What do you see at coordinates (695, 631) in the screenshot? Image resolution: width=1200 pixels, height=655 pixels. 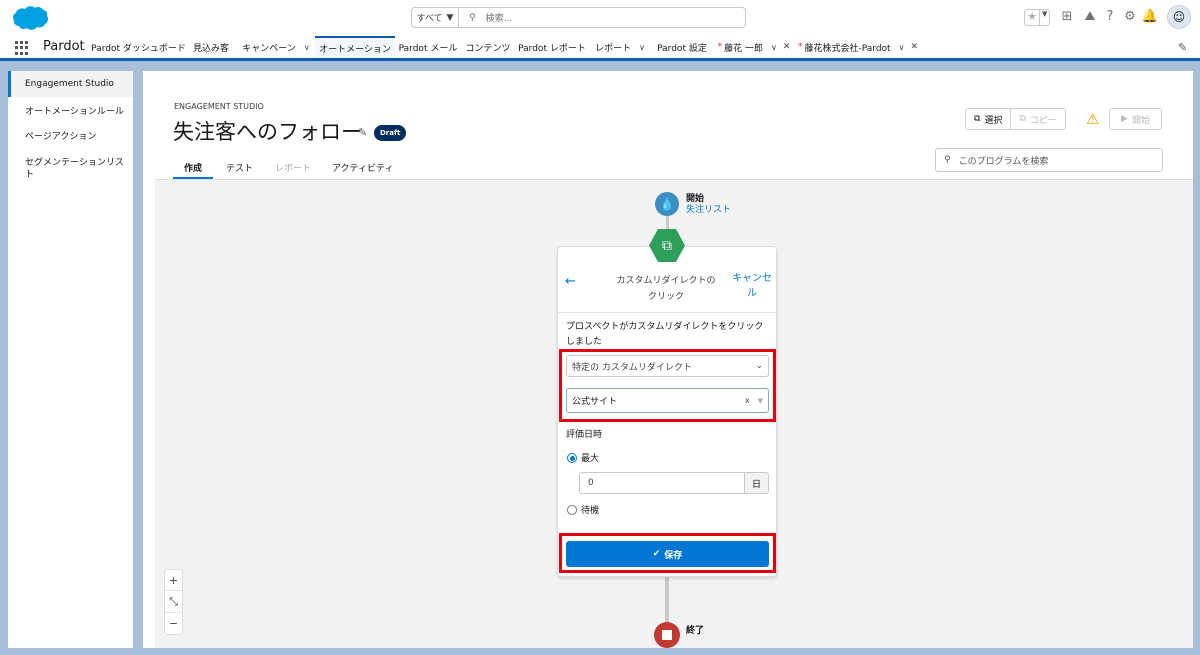 I see `end-node-label: 終了` at bounding box center [695, 631].